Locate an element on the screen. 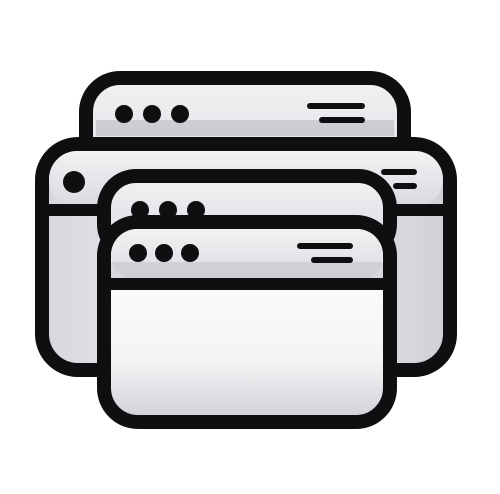  front-window-bar-shadow is located at coordinates (247, 271).